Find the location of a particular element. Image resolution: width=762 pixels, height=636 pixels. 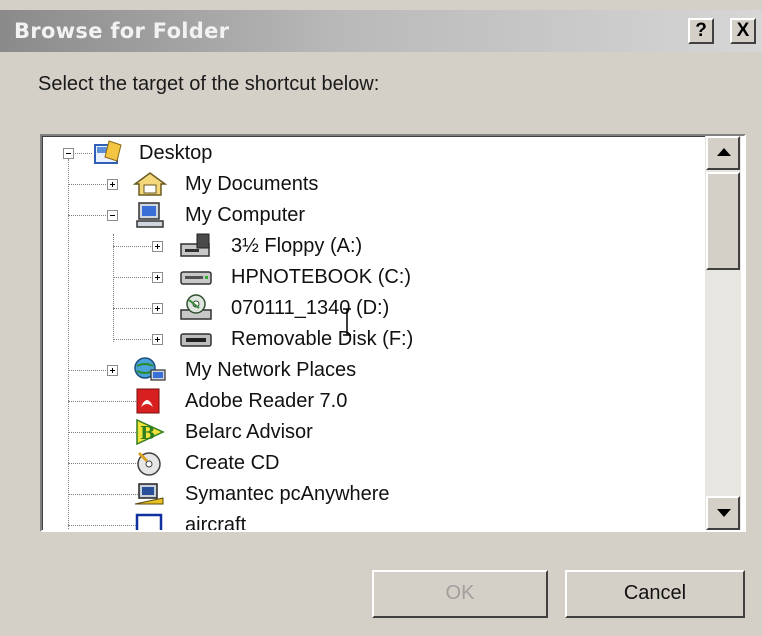

help-button: ? is located at coordinates (701, 31).